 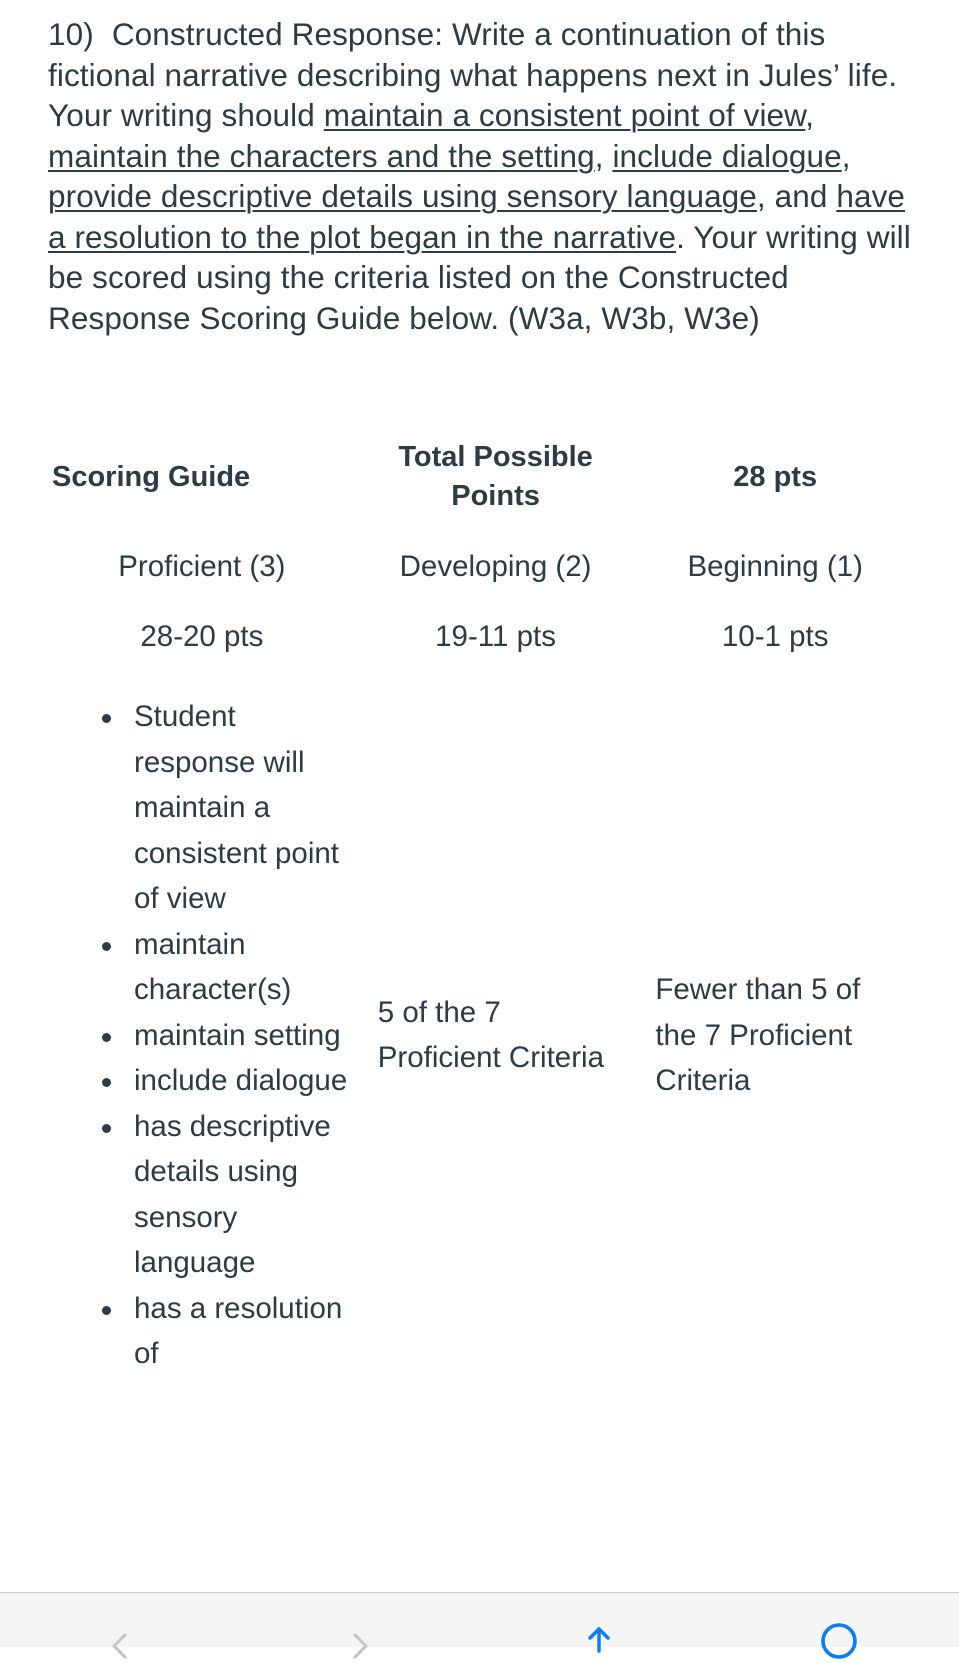 I want to click on points-developing: 19-11 pts, so click(x=495, y=636).